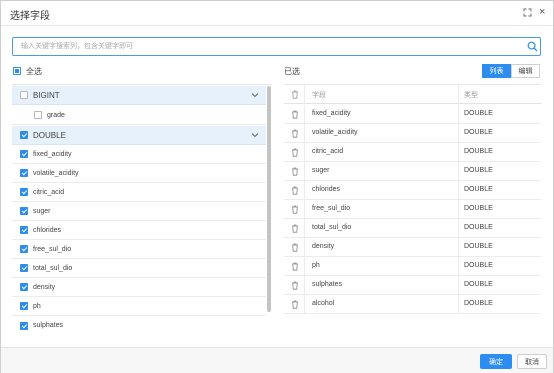 Image resolution: width=554 pixels, height=373 pixels. What do you see at coordinates (323, 246) in the screenshot?
I see `row-field-name: density` at bounding box center [323, 246].